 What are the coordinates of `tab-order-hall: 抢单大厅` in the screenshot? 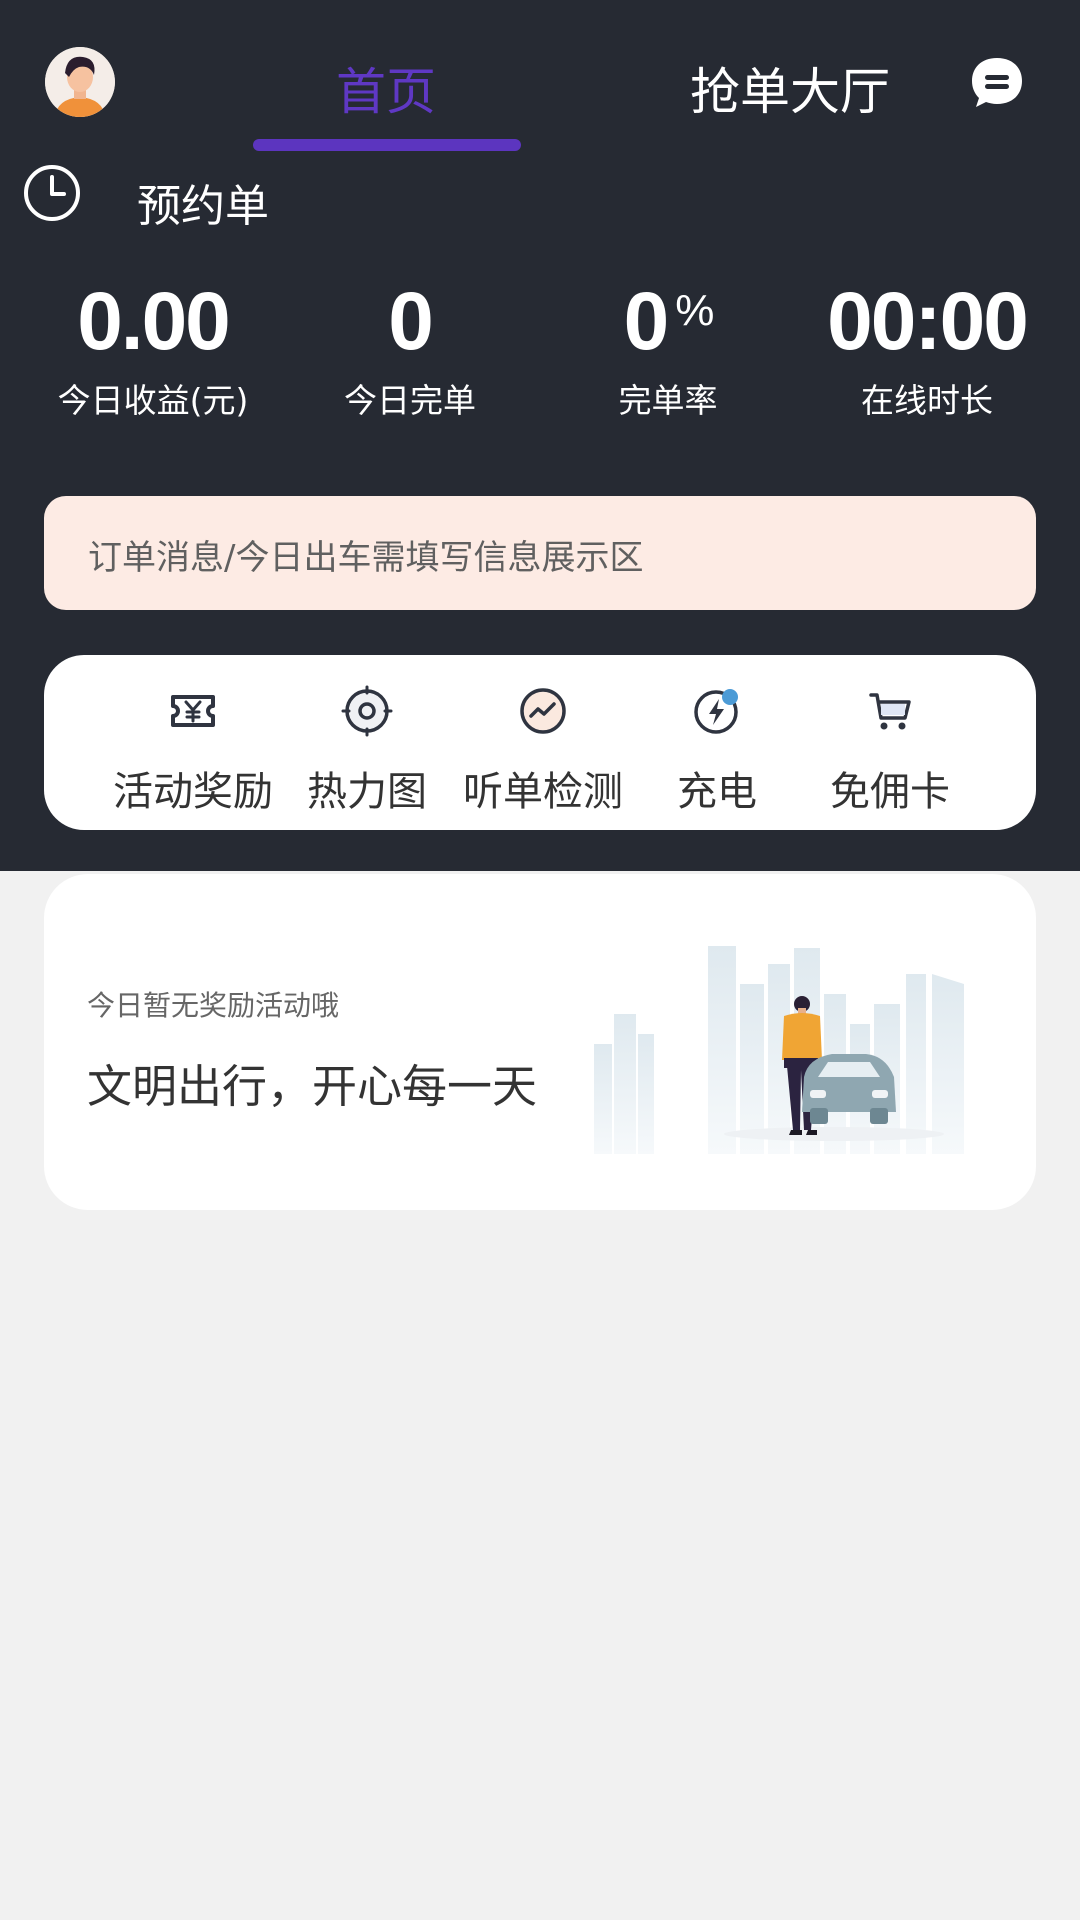 It's located at (790, 88).